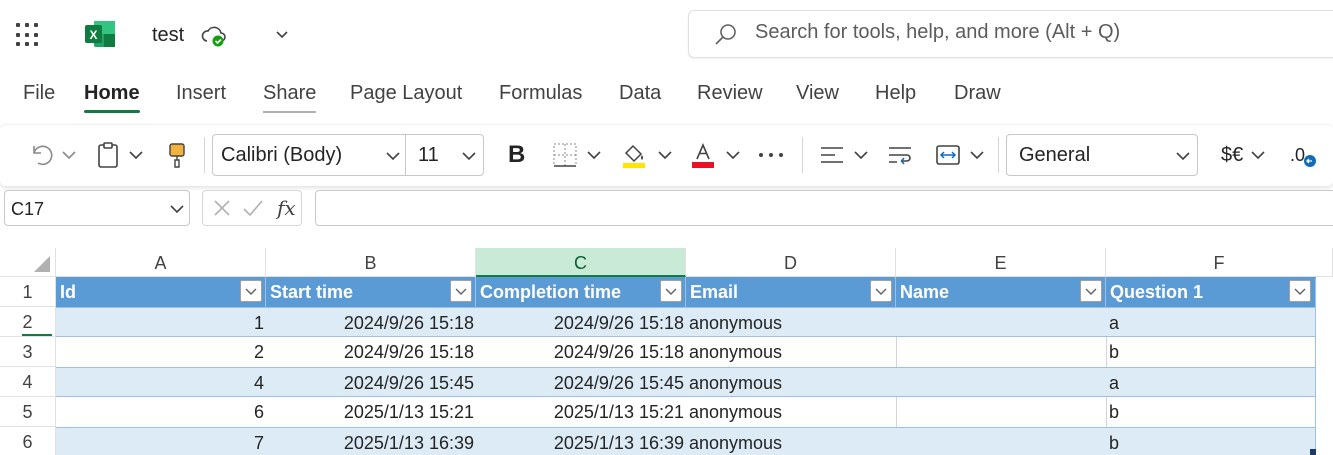 This screenshot has height=455, width=1333. Describe the element at coordinates (640, 93) in the screenshot. I see `tab-data: Data` at that location.